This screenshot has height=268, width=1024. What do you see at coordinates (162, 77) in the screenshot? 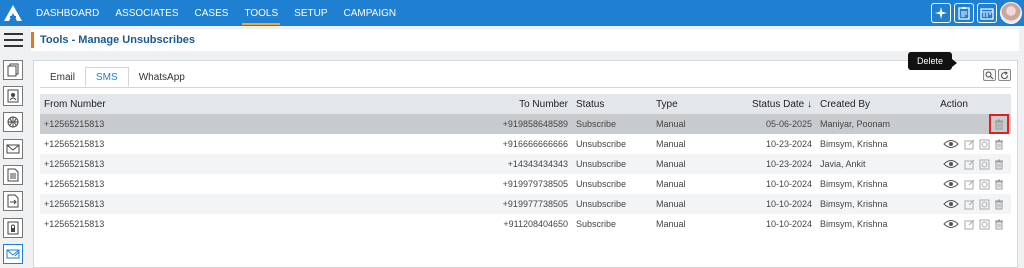
I see `tab-whatsapp: WhatsApp` at bounding box center [162, 77].